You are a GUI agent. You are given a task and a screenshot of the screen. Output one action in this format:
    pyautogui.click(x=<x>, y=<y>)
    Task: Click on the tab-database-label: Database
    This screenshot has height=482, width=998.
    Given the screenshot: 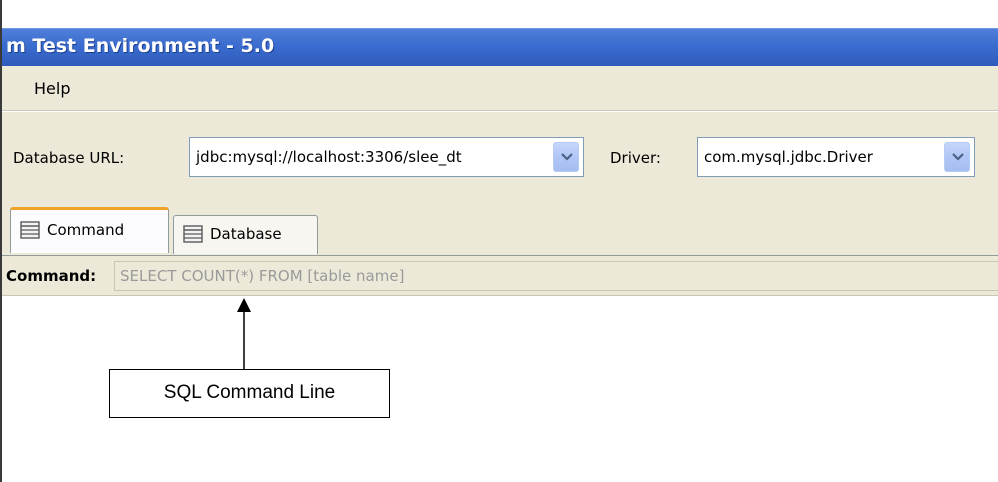 What is the action you would take?
    pyautogui.click(x=246, y=234)
    